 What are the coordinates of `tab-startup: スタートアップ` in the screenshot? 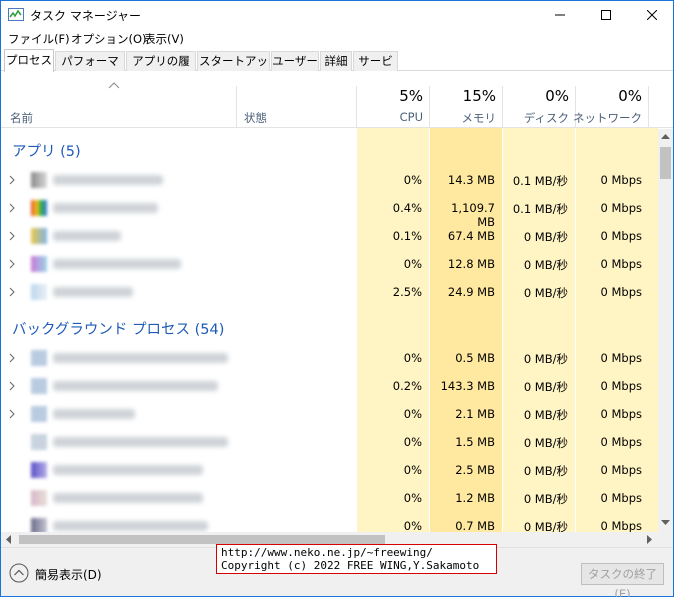 It's located at (233, 68).